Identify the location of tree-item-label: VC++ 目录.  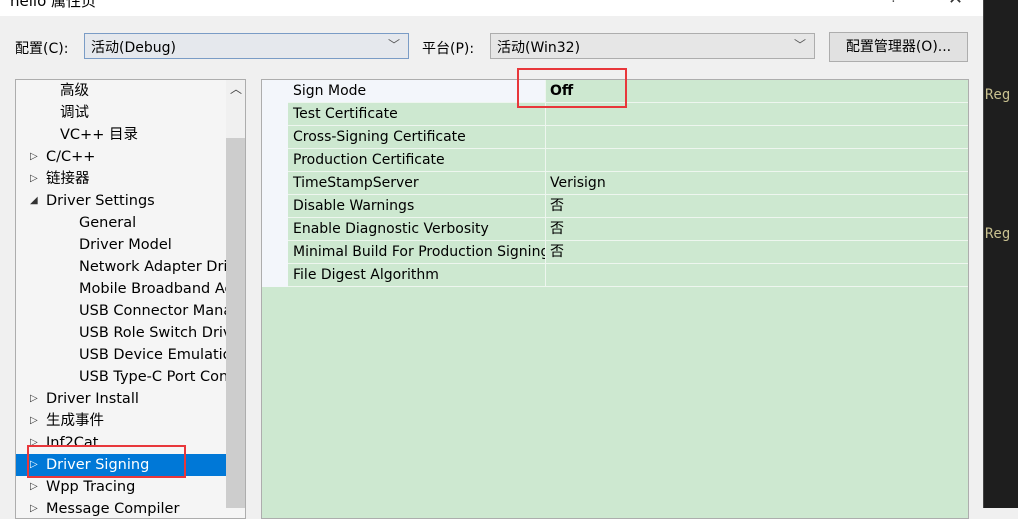
(99, 135).